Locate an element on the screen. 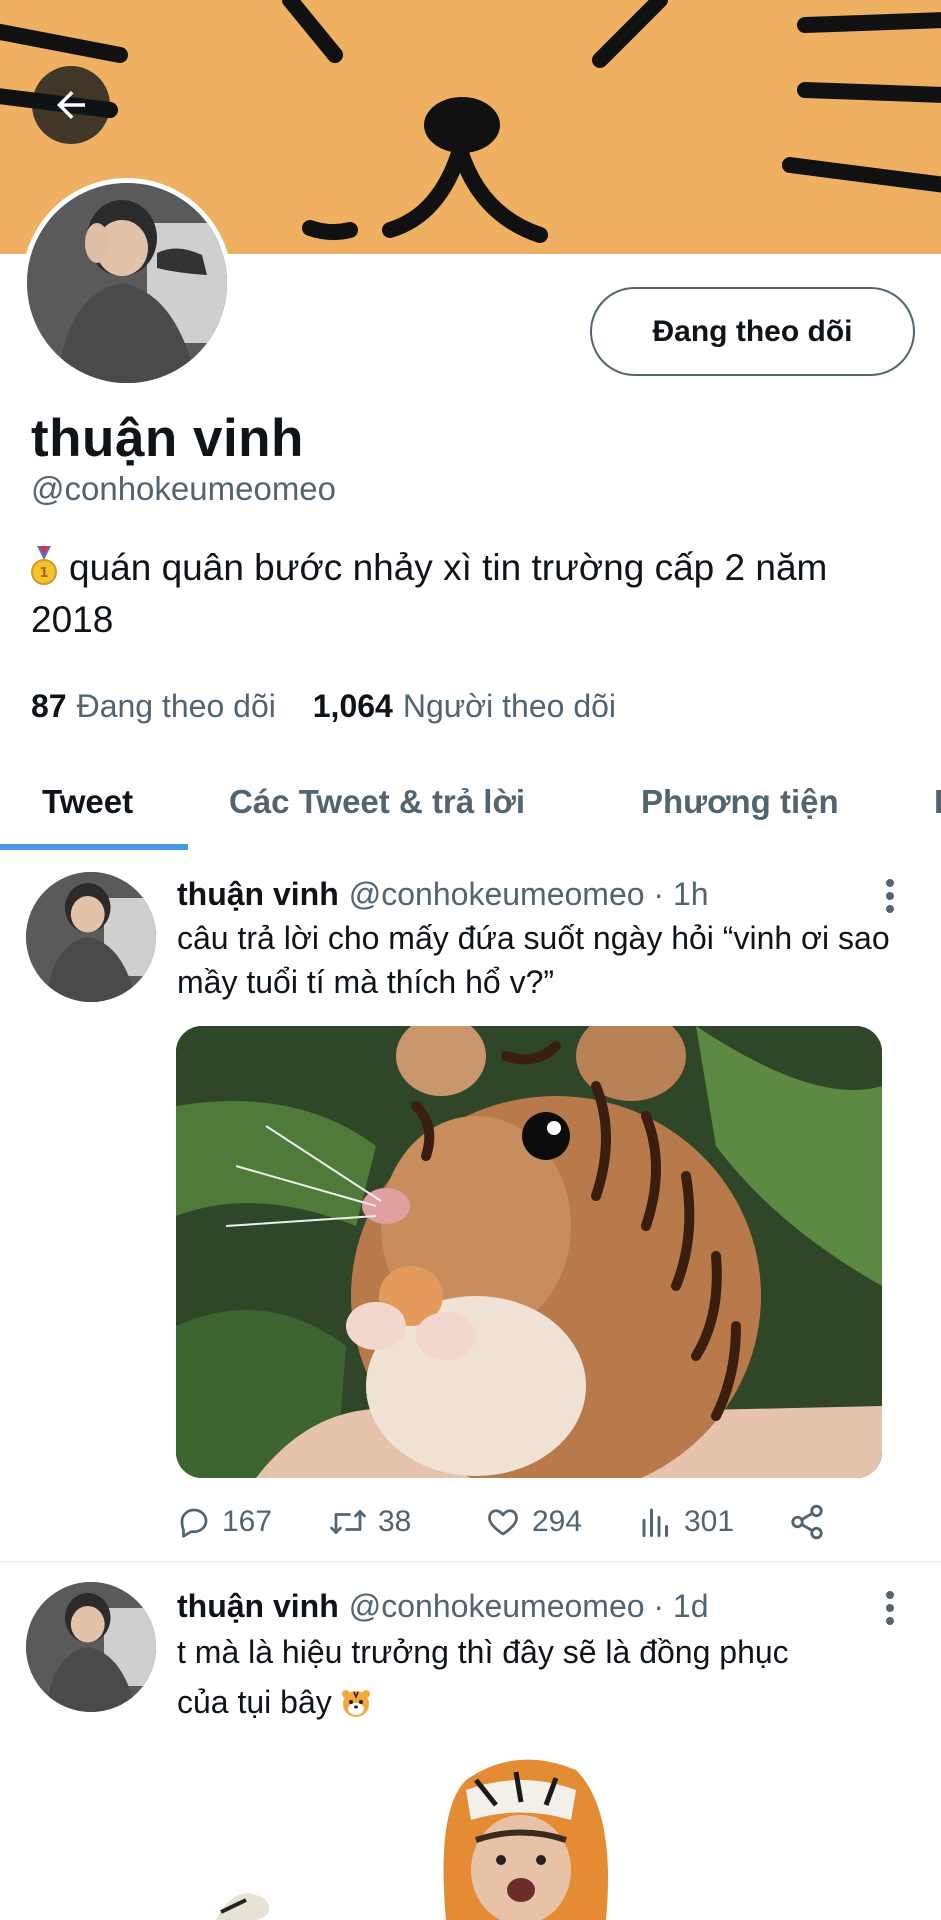 This screenshot has height=1920, width=941. followers-label: Người theo dõi is located at coordinates (509, 706).